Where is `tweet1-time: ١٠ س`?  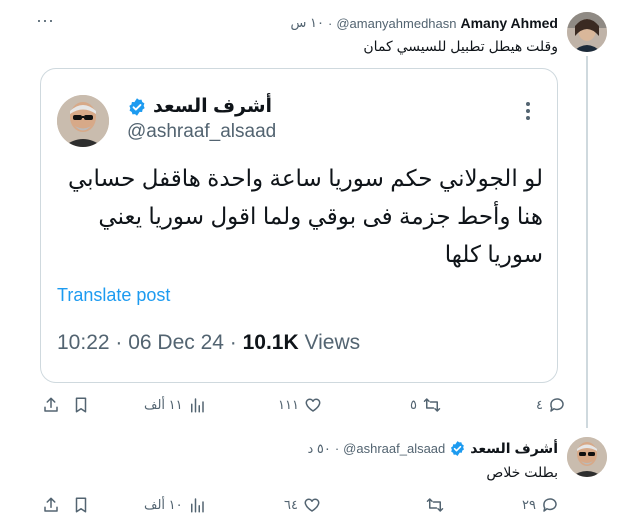
tweet1-time: ١٠ س is located at coordinates (307, 23).